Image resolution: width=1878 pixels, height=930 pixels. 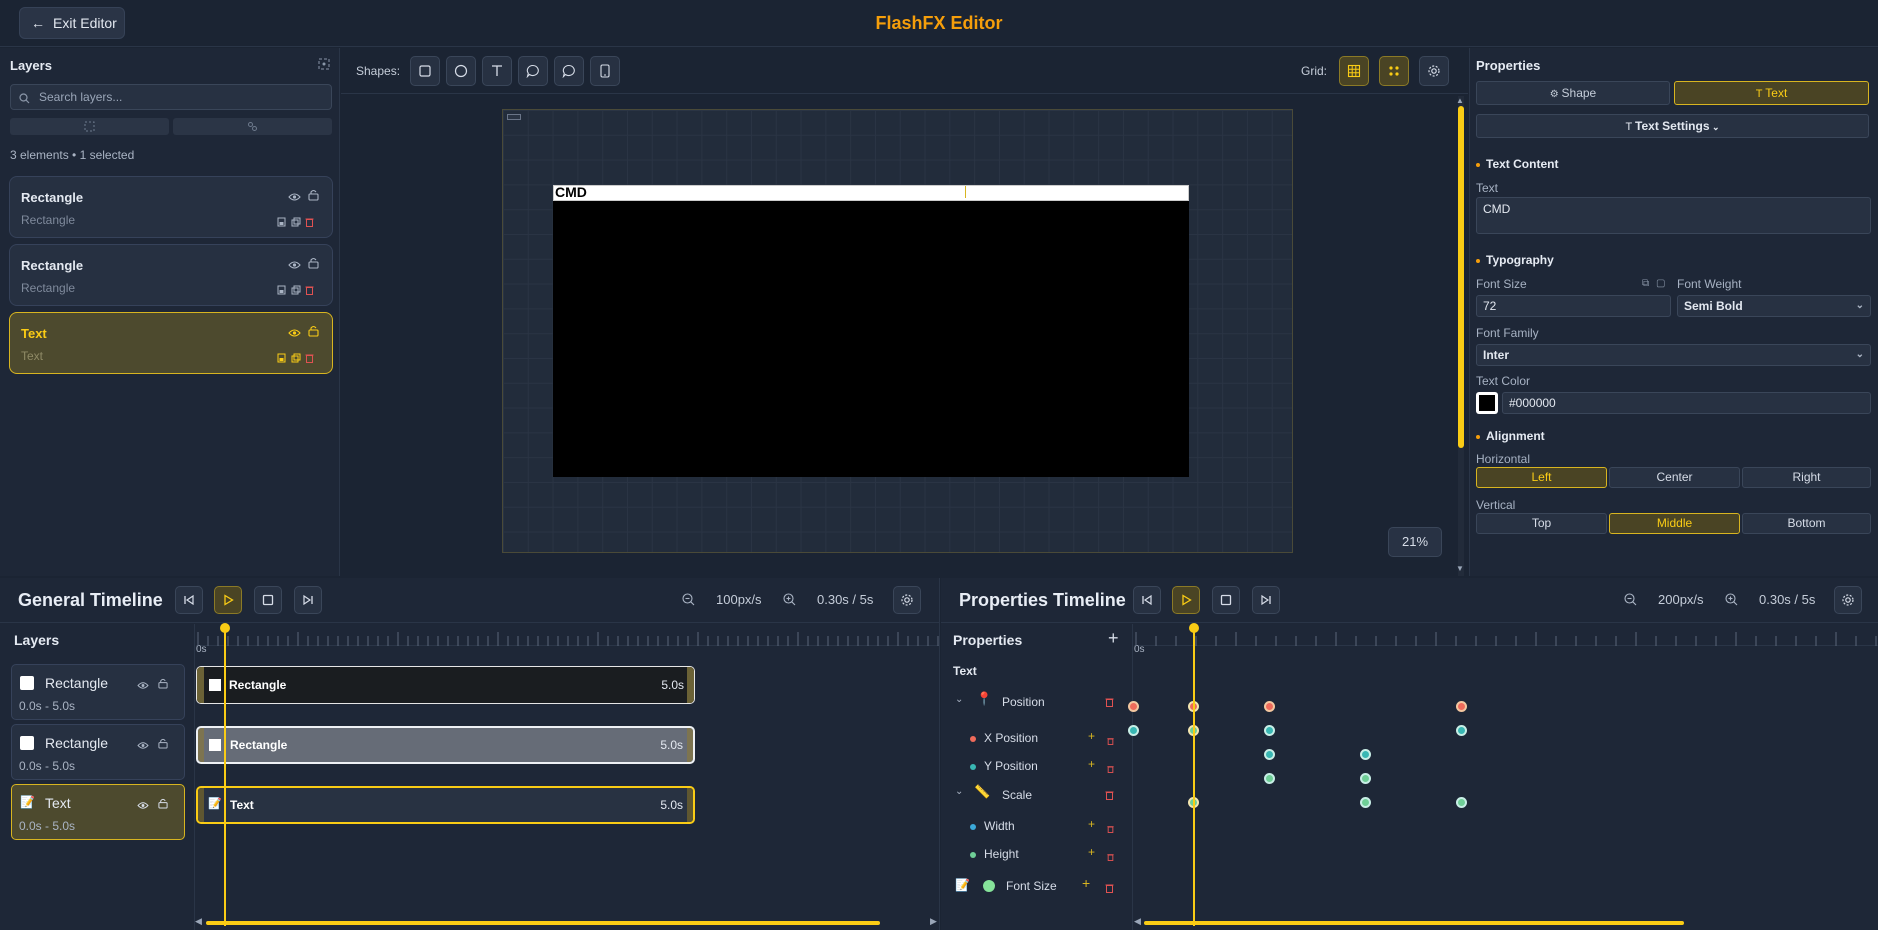 I want to click on align-right-button: Right, so click(x=1806, y=477).